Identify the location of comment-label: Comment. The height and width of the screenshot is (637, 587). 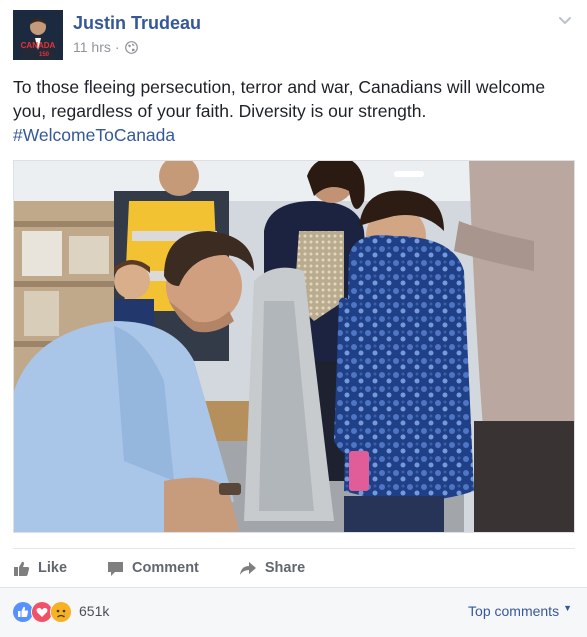
(165, 568).